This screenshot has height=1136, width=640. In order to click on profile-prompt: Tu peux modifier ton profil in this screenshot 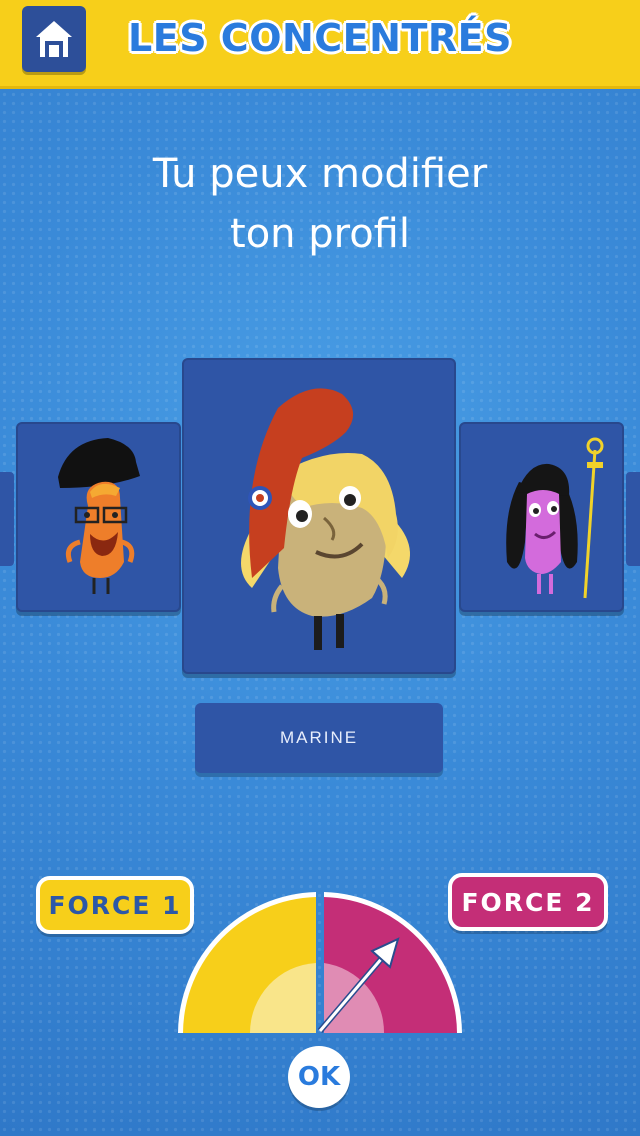, I will do `click(320, 204)`.